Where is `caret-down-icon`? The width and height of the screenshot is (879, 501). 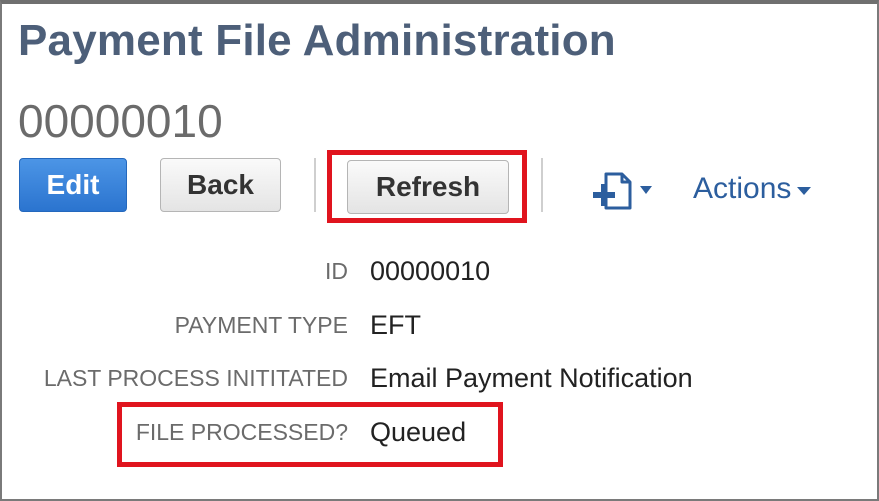 caret-down-icon is located at coordinates (804, 191).